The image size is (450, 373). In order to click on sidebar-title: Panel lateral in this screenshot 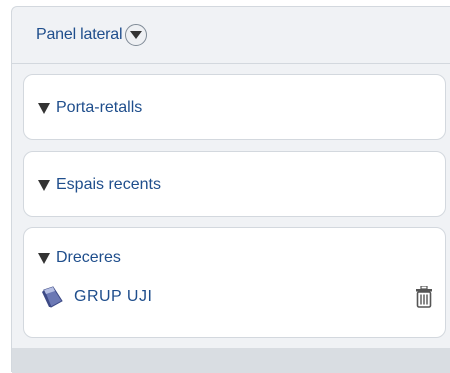, I will do `click(79, 34)`.